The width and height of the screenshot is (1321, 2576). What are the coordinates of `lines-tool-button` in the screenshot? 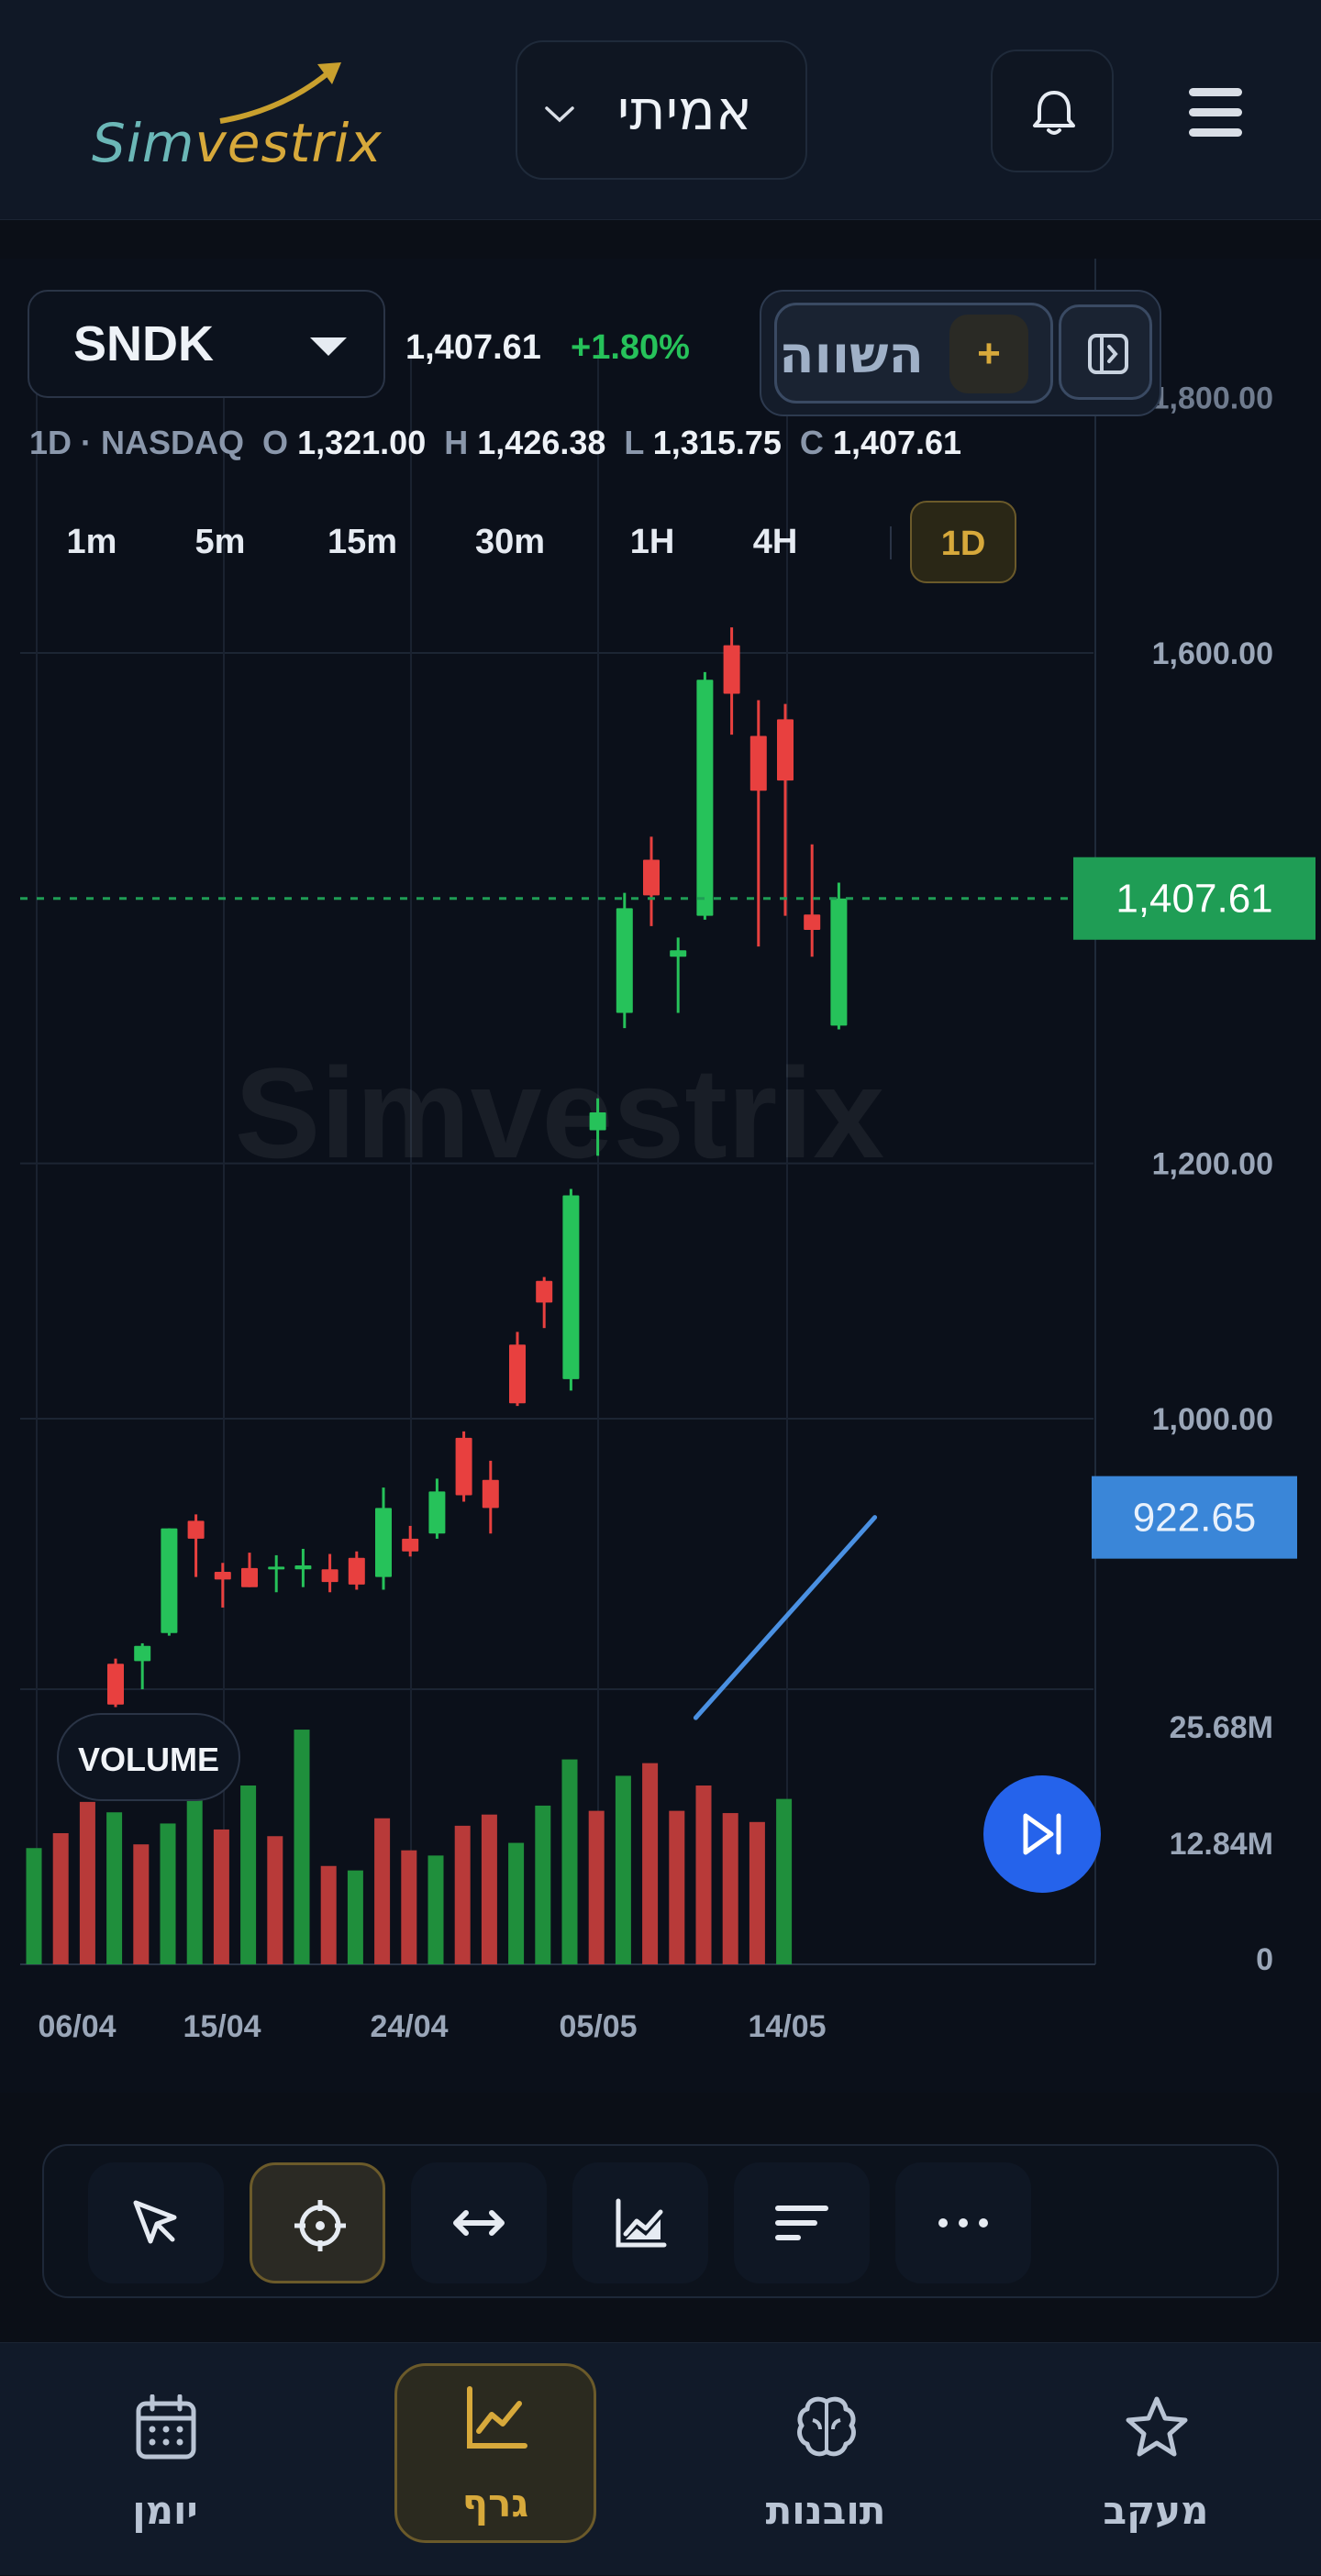 It's located at (802, 2222).